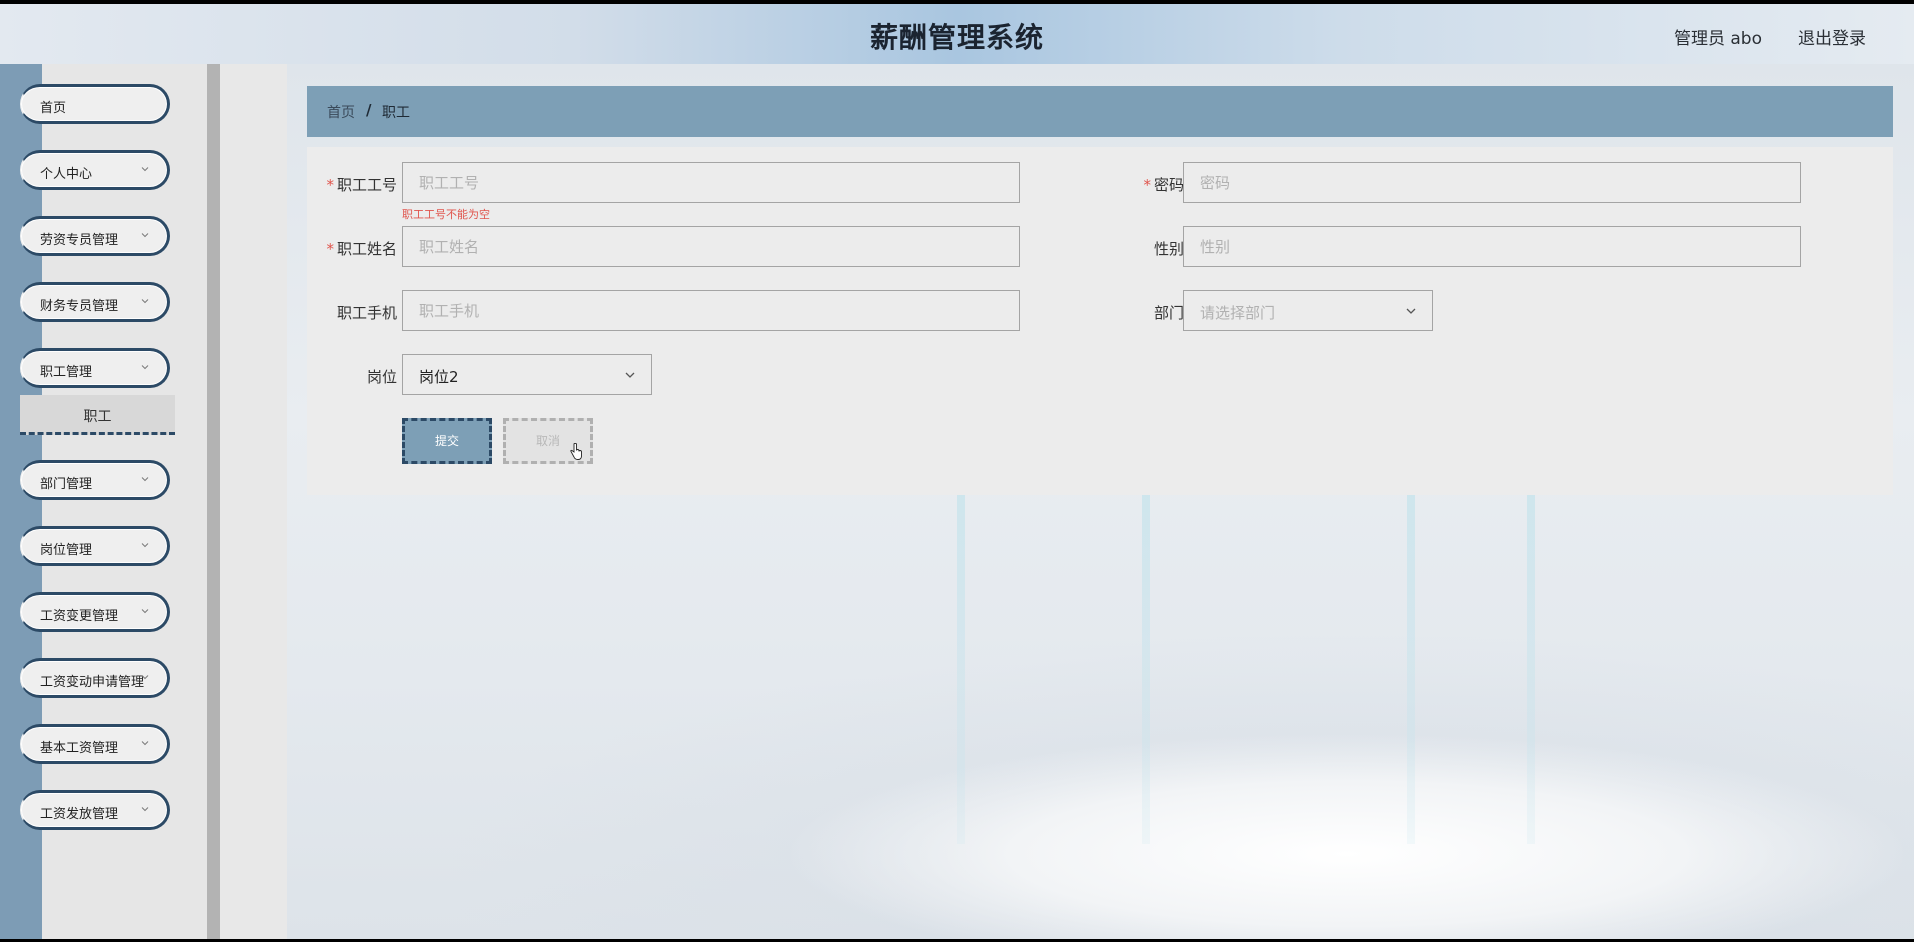  Describe the element at coordinates (366, 313) in the screenshot. I see `phone-label: 职工手机` at that location.